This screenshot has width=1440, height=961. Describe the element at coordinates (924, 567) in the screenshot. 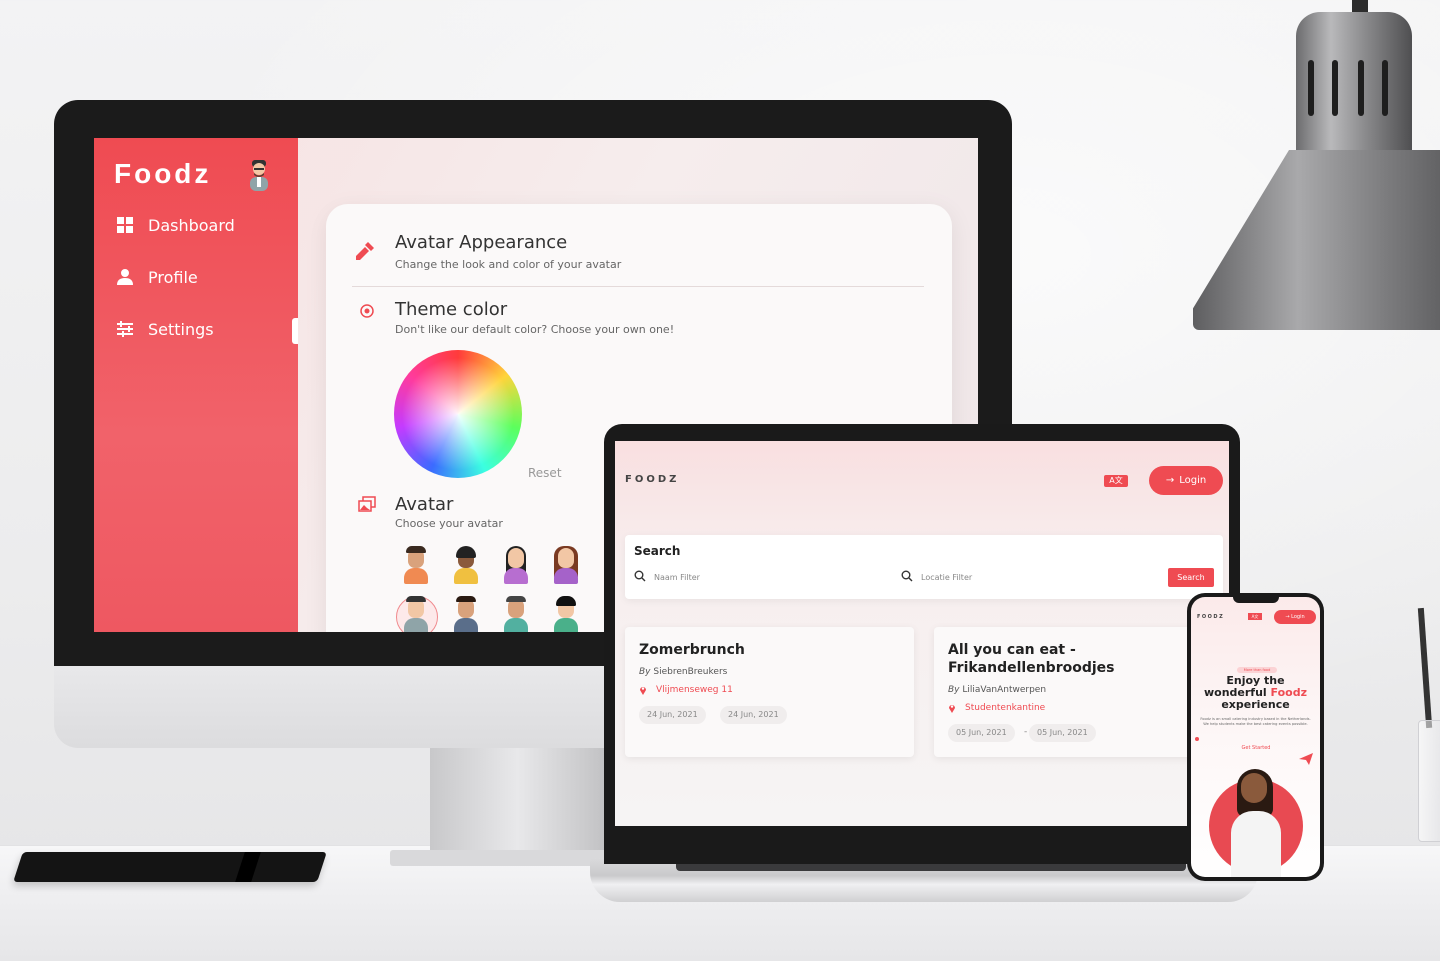

I see `search-card: Search Naam Filter Locatie Filter Search` at that location.